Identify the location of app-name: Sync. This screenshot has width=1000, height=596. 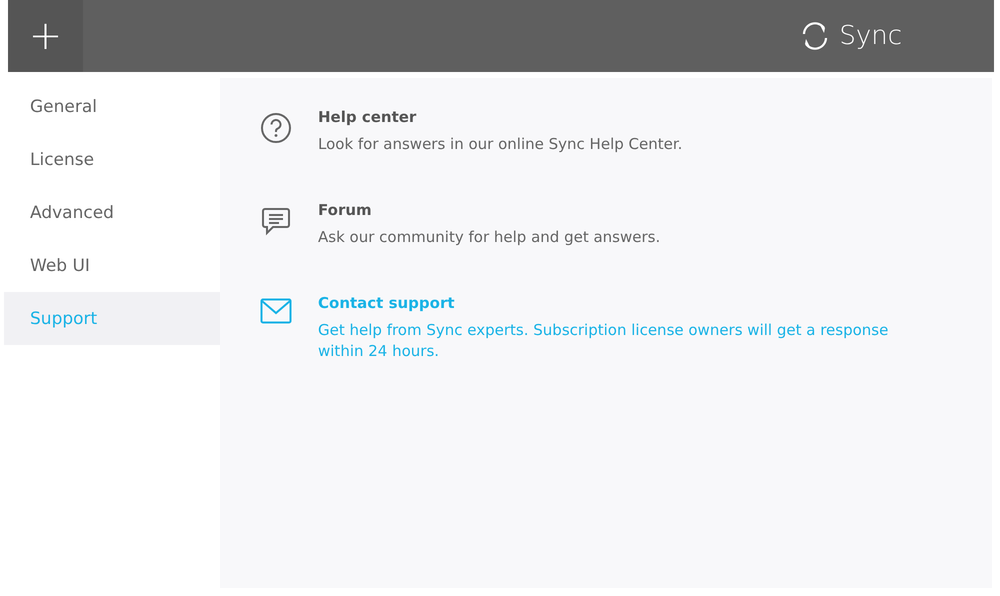
(870, 36).